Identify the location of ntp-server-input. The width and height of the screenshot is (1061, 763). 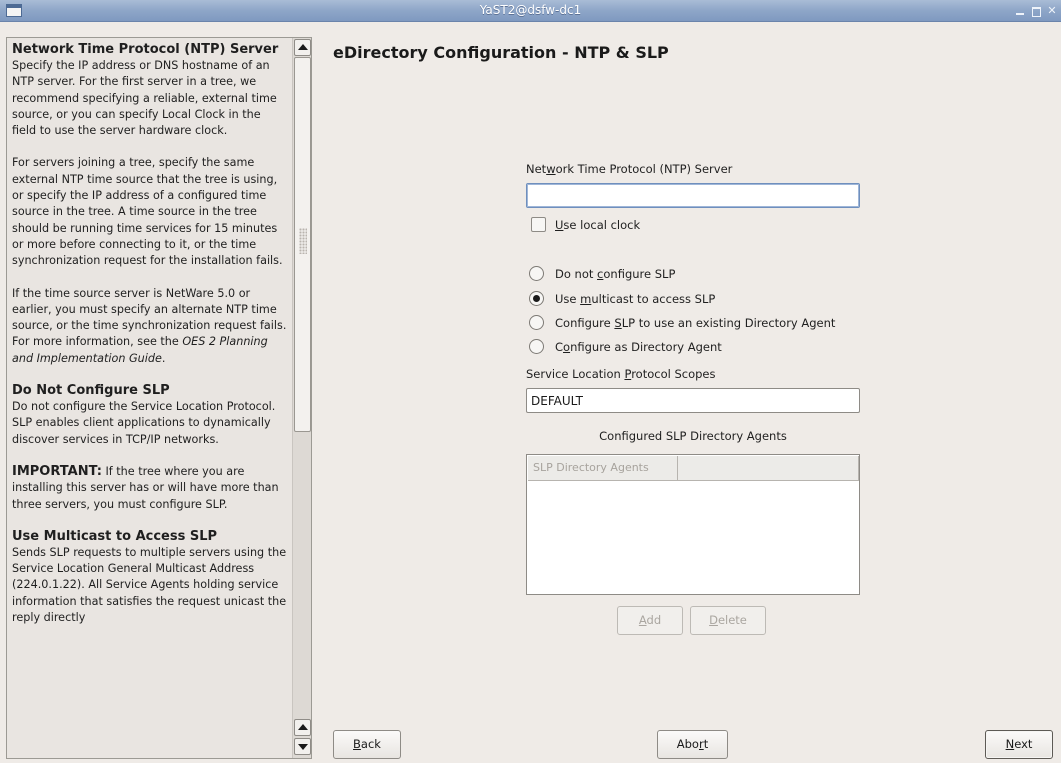
(693, 195).